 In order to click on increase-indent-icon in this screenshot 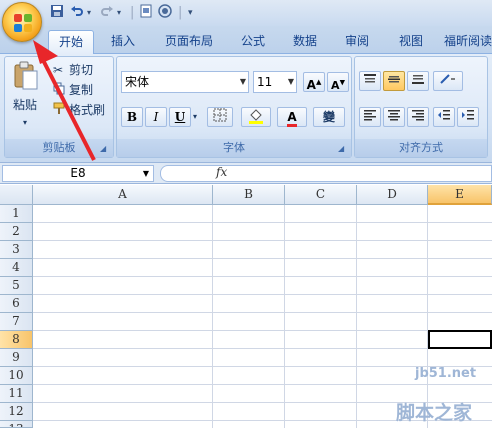, I will do `click(468, 115)`.